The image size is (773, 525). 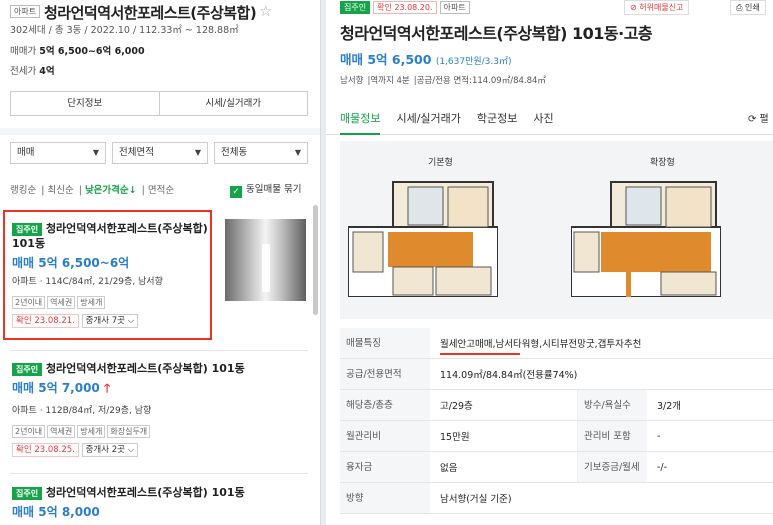 I want to click on favorite-star-icon: ☆, so click(x=265, y=11).